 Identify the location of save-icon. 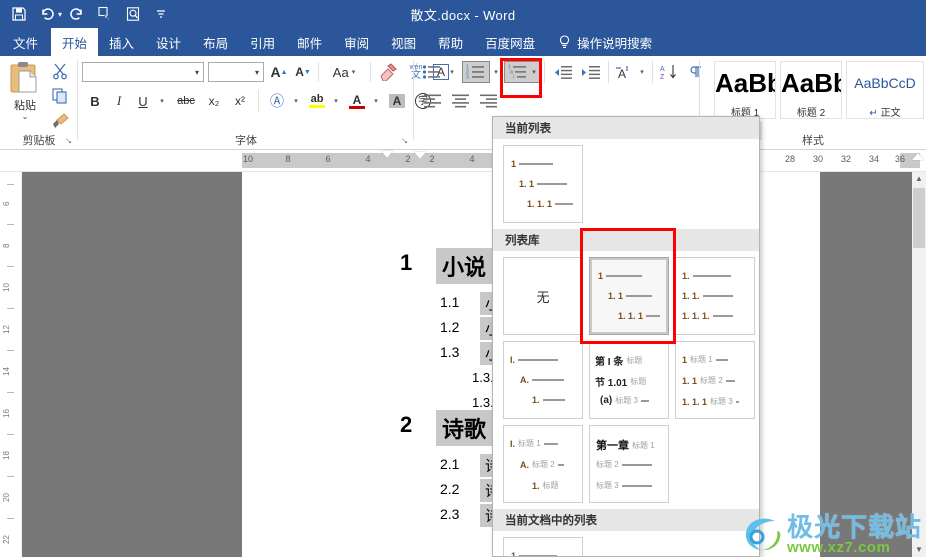
(19, 14).